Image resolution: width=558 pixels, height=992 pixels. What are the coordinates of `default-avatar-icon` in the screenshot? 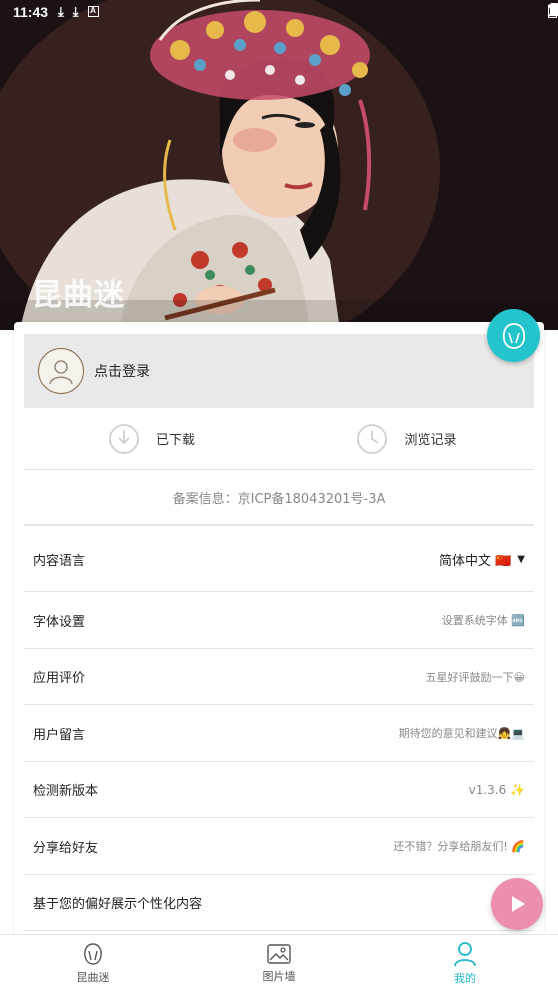 It's located at (61, 372).